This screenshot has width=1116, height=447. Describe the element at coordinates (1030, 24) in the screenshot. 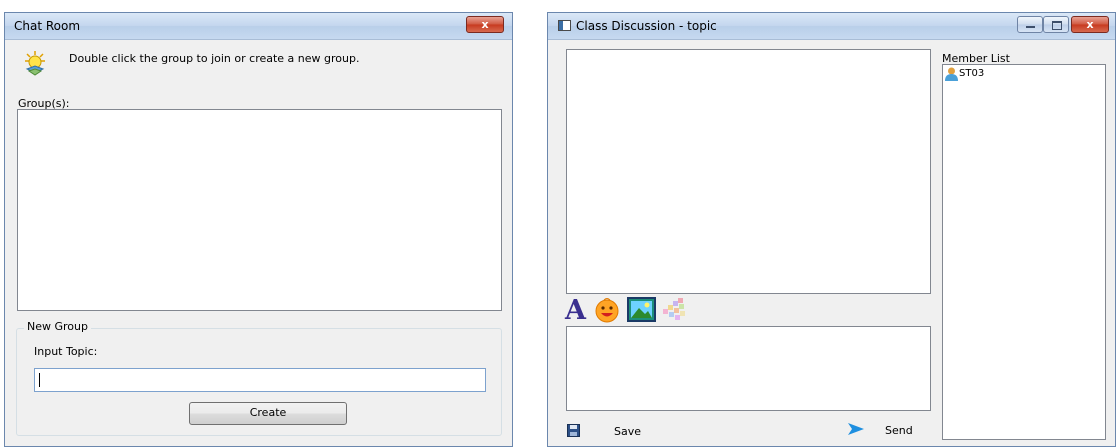

I see `minimize-button` at that location.